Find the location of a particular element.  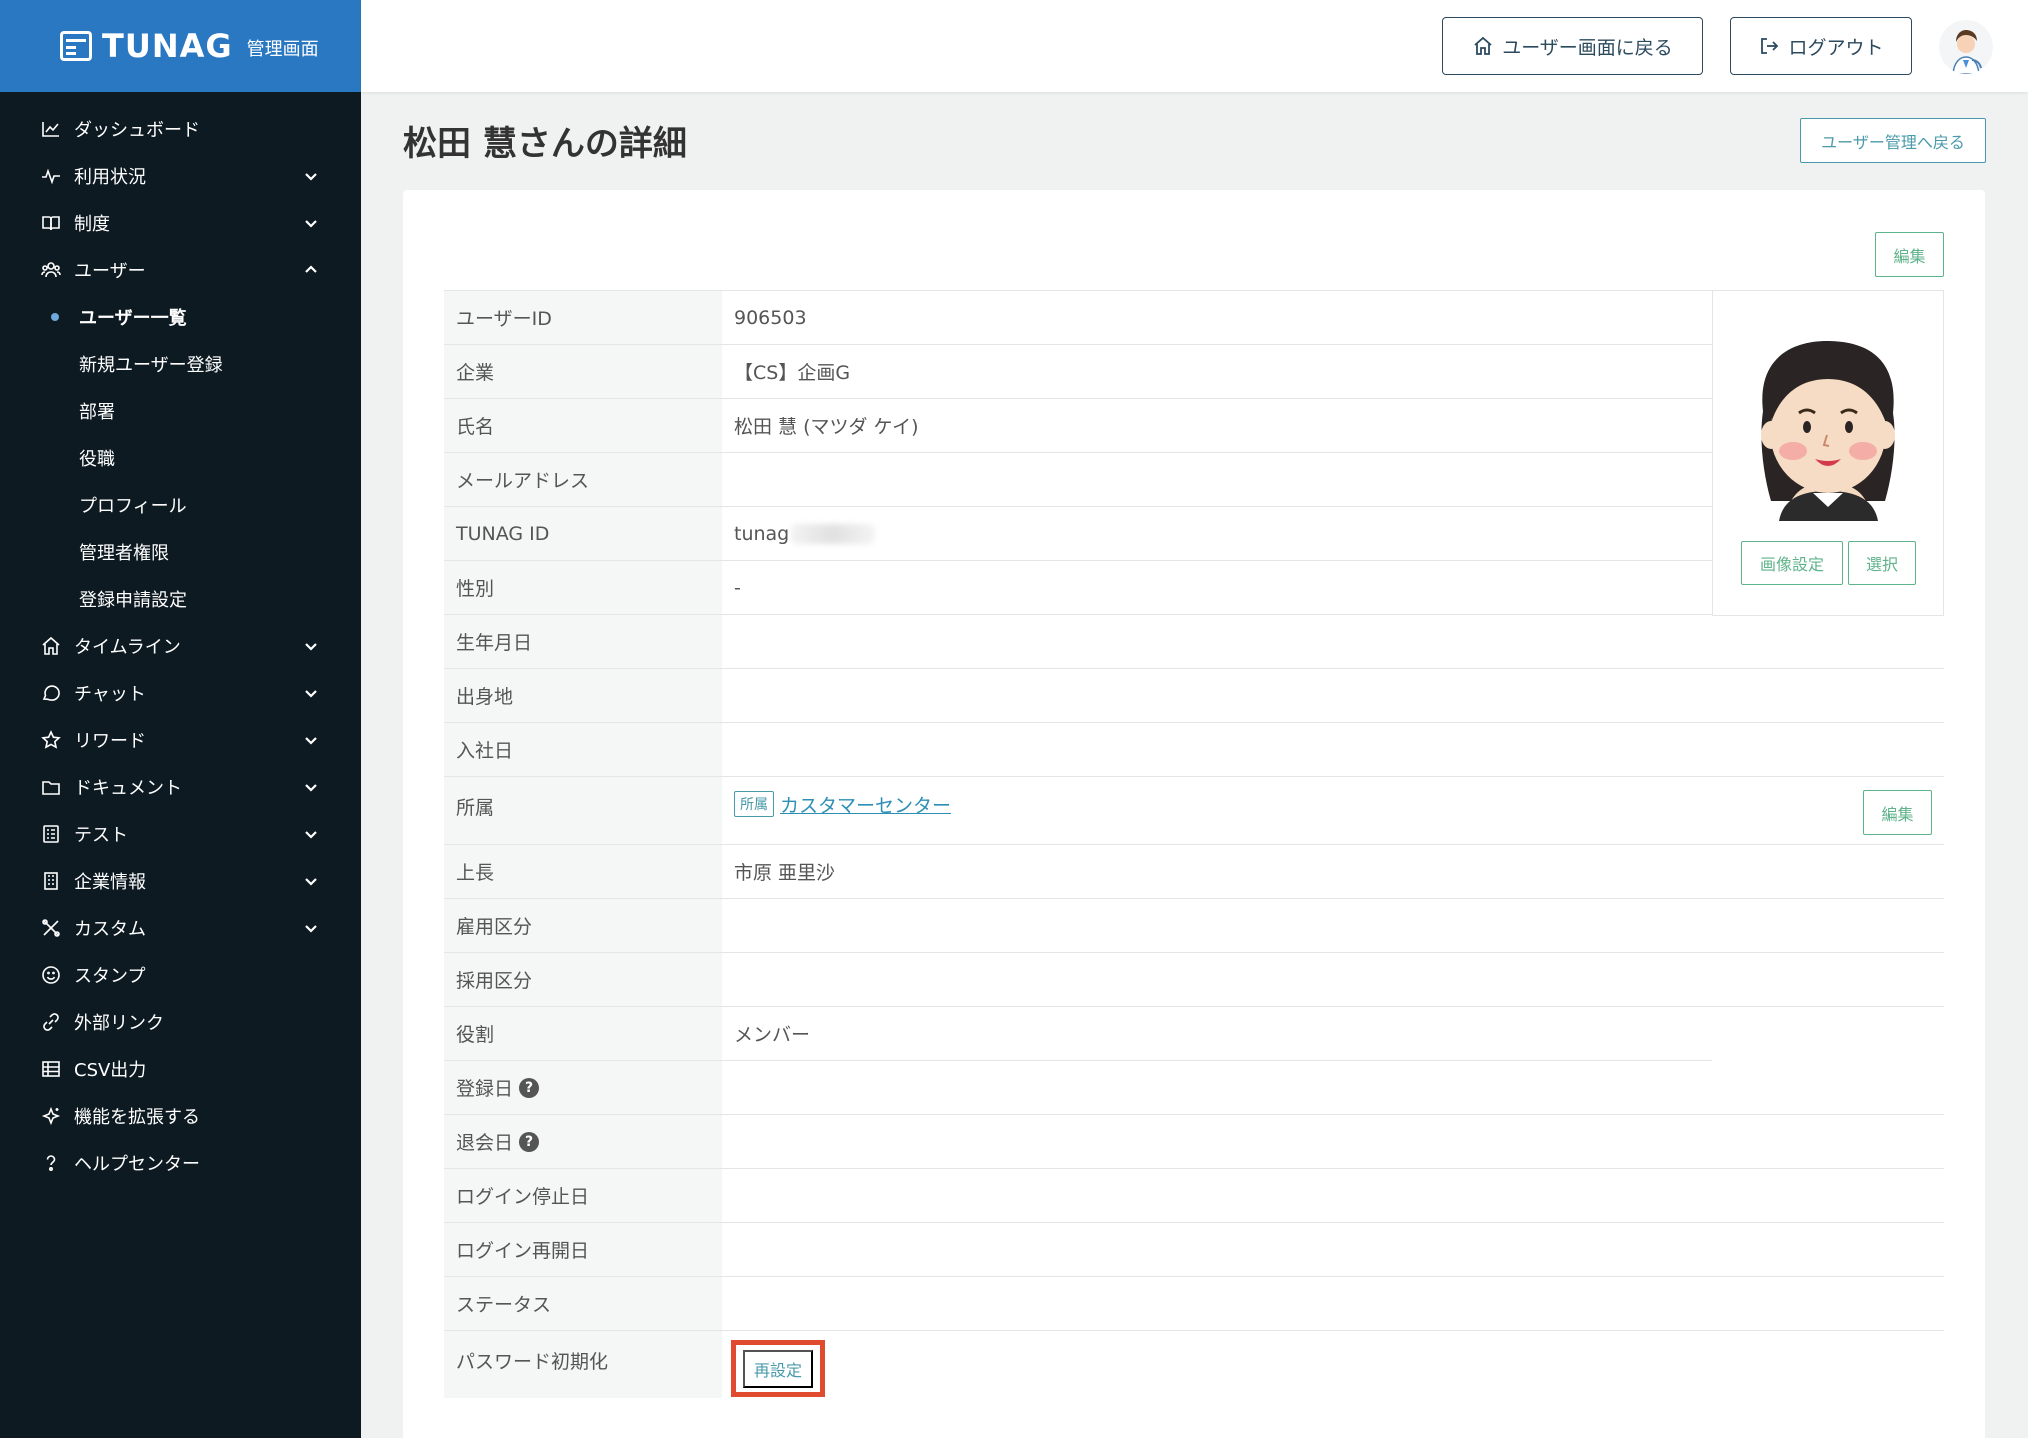

sidebar-subitem-user-list: ユーザー一覧 is located at coordinates (180, 316).